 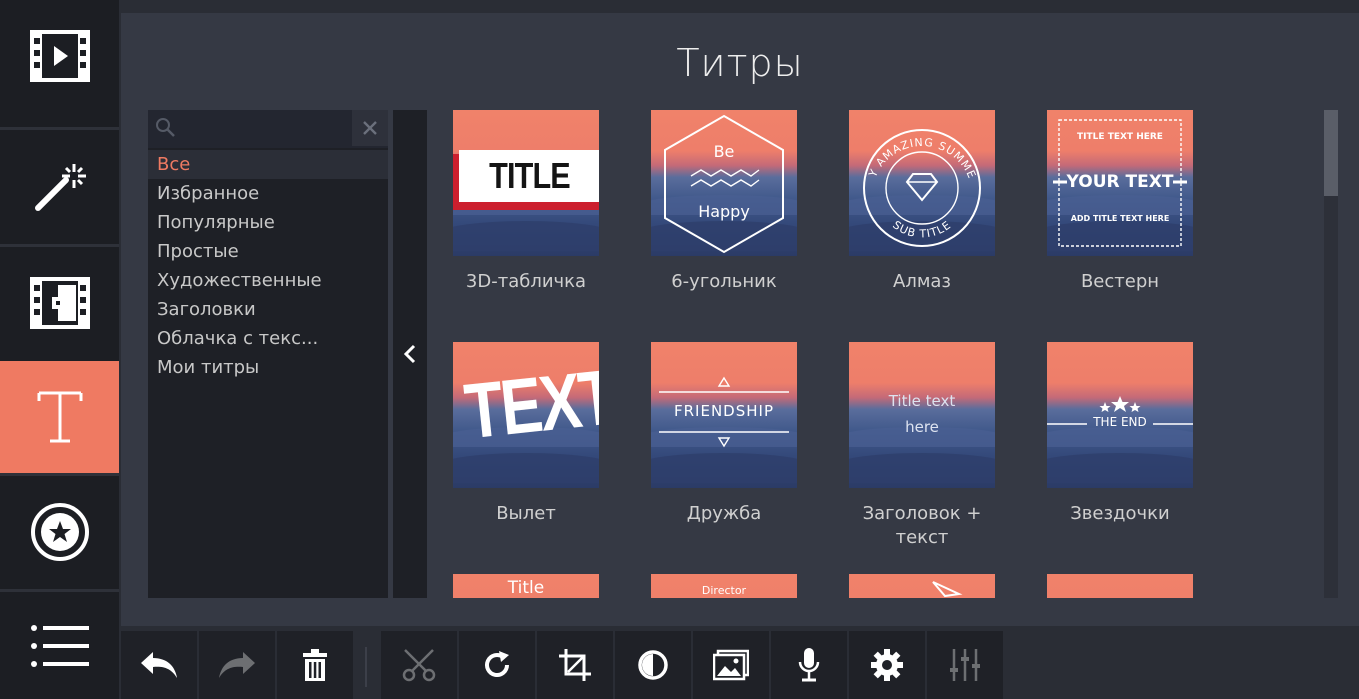 I want to click on equalizer-icon, so click(x=965, y=665).